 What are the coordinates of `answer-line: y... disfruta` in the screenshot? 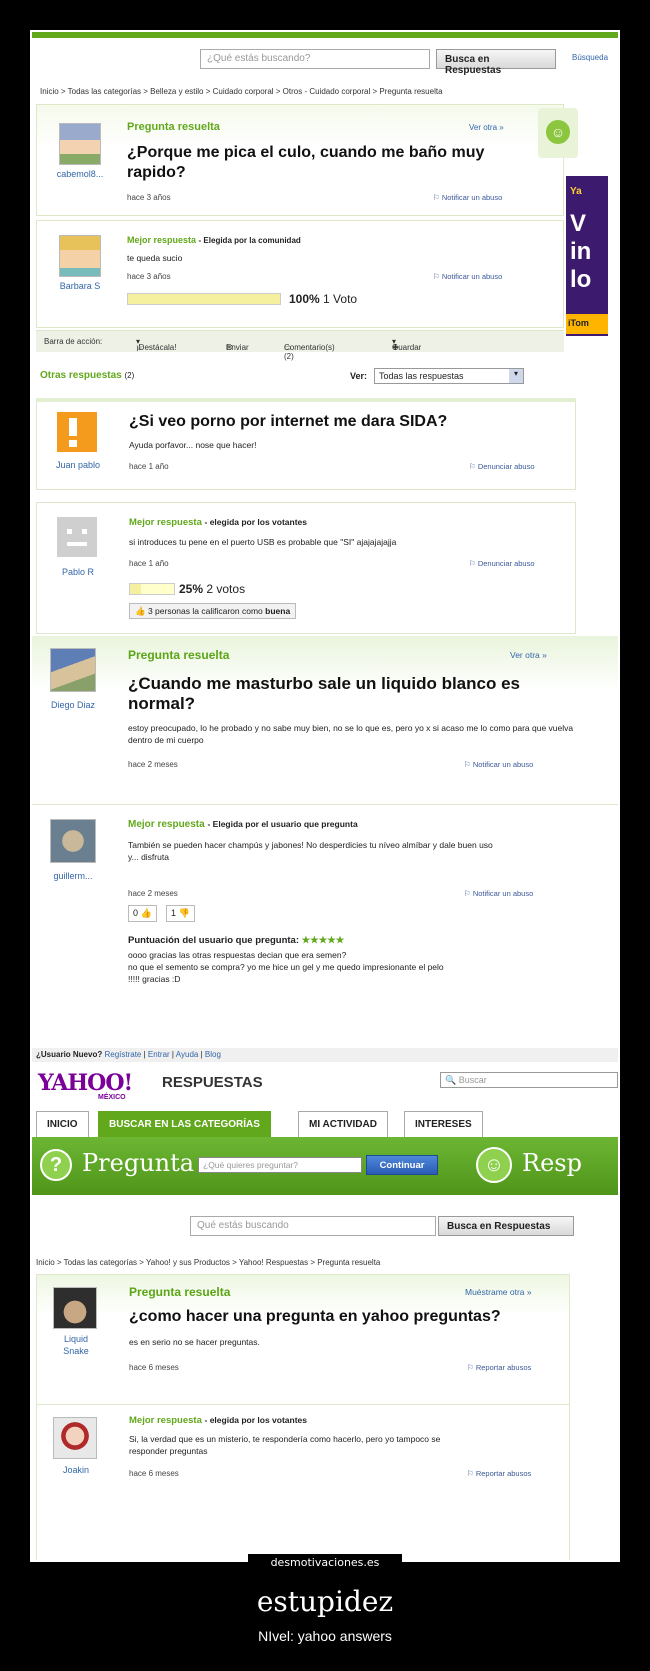 It's located at (148, 857).